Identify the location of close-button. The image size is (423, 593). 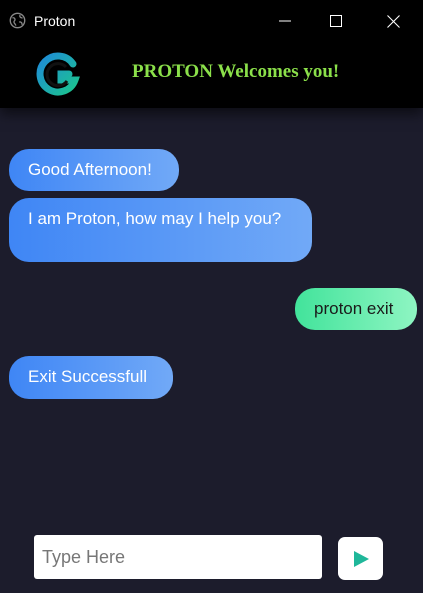
(393, 21).